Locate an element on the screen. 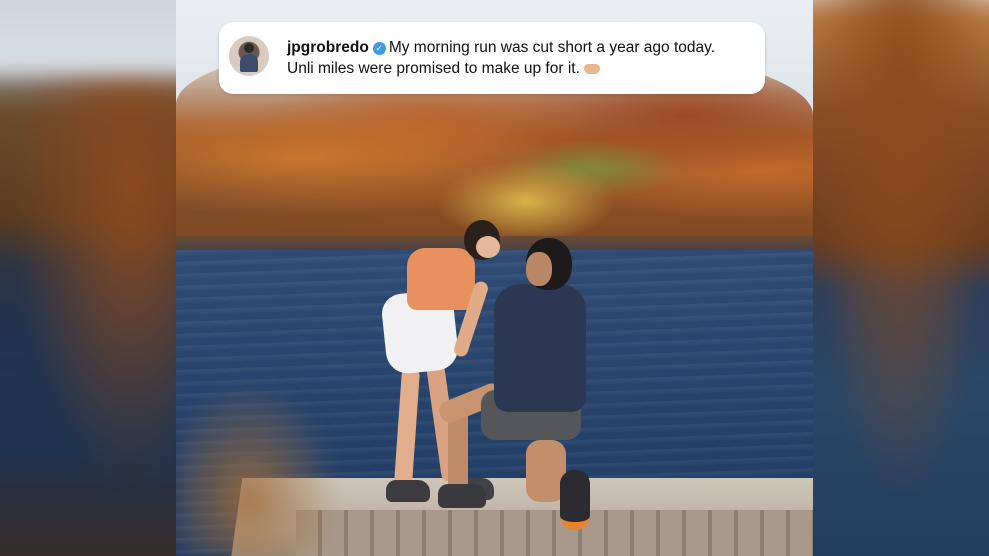 The width and height of the screenshot is (989, 556). woman-face is located at coordinates (488, 247).